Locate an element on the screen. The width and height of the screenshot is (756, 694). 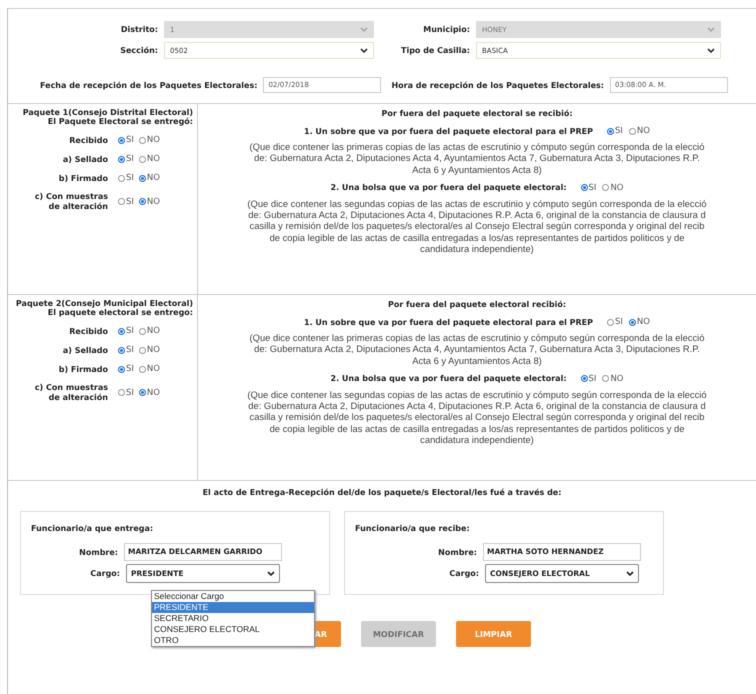
field-label: Tipo de Casilla: is located at coordinates (435, 50).